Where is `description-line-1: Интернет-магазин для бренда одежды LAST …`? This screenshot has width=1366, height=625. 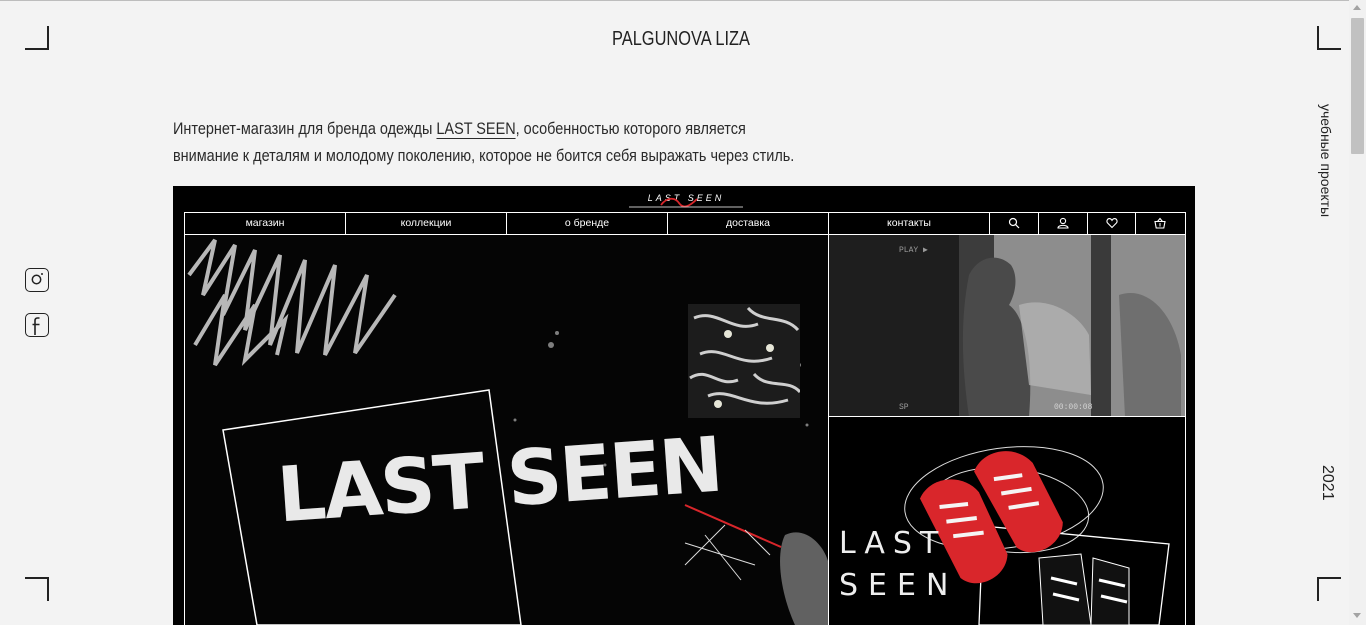
description-line-1: Интернет-магазин для бренда одежды LAST … is located at coordinates (470, 128).